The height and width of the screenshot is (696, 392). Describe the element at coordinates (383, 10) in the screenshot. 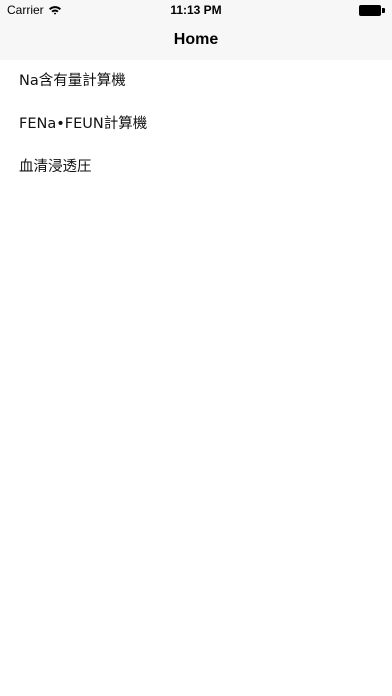

I see `battery-cap` at that location.